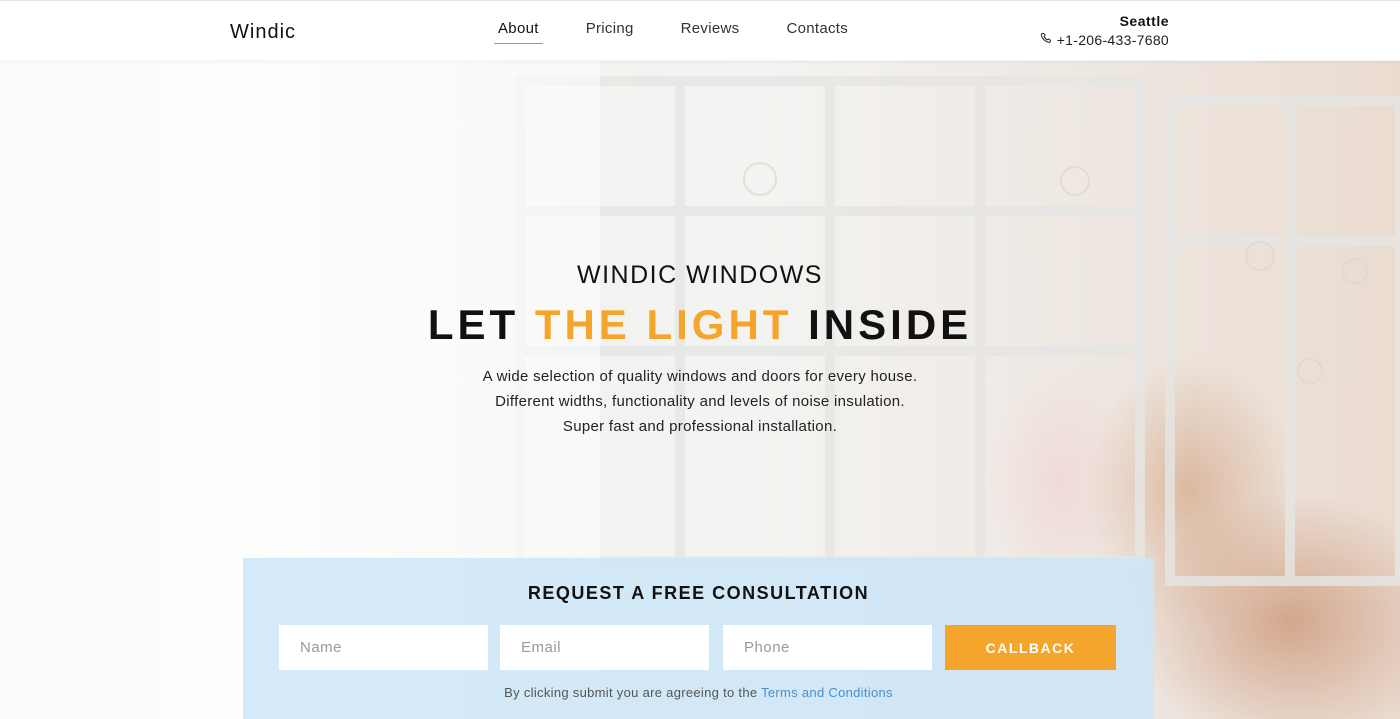  I want to click on email-input: Email, so click(604, 647).